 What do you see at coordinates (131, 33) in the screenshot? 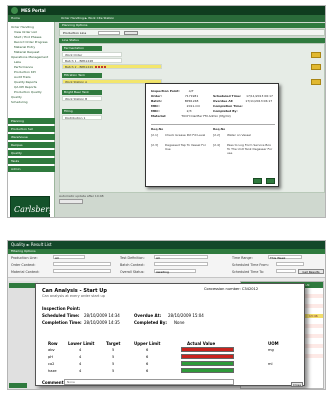
I see `filter-button` at bounding box center [131, 33].